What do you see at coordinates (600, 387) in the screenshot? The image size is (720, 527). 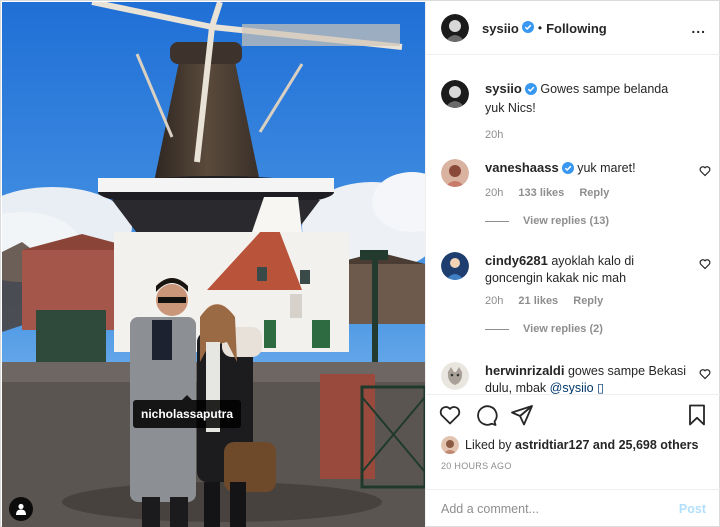 I see `comment-emoji: ▯` at bounding box center [600, 387].